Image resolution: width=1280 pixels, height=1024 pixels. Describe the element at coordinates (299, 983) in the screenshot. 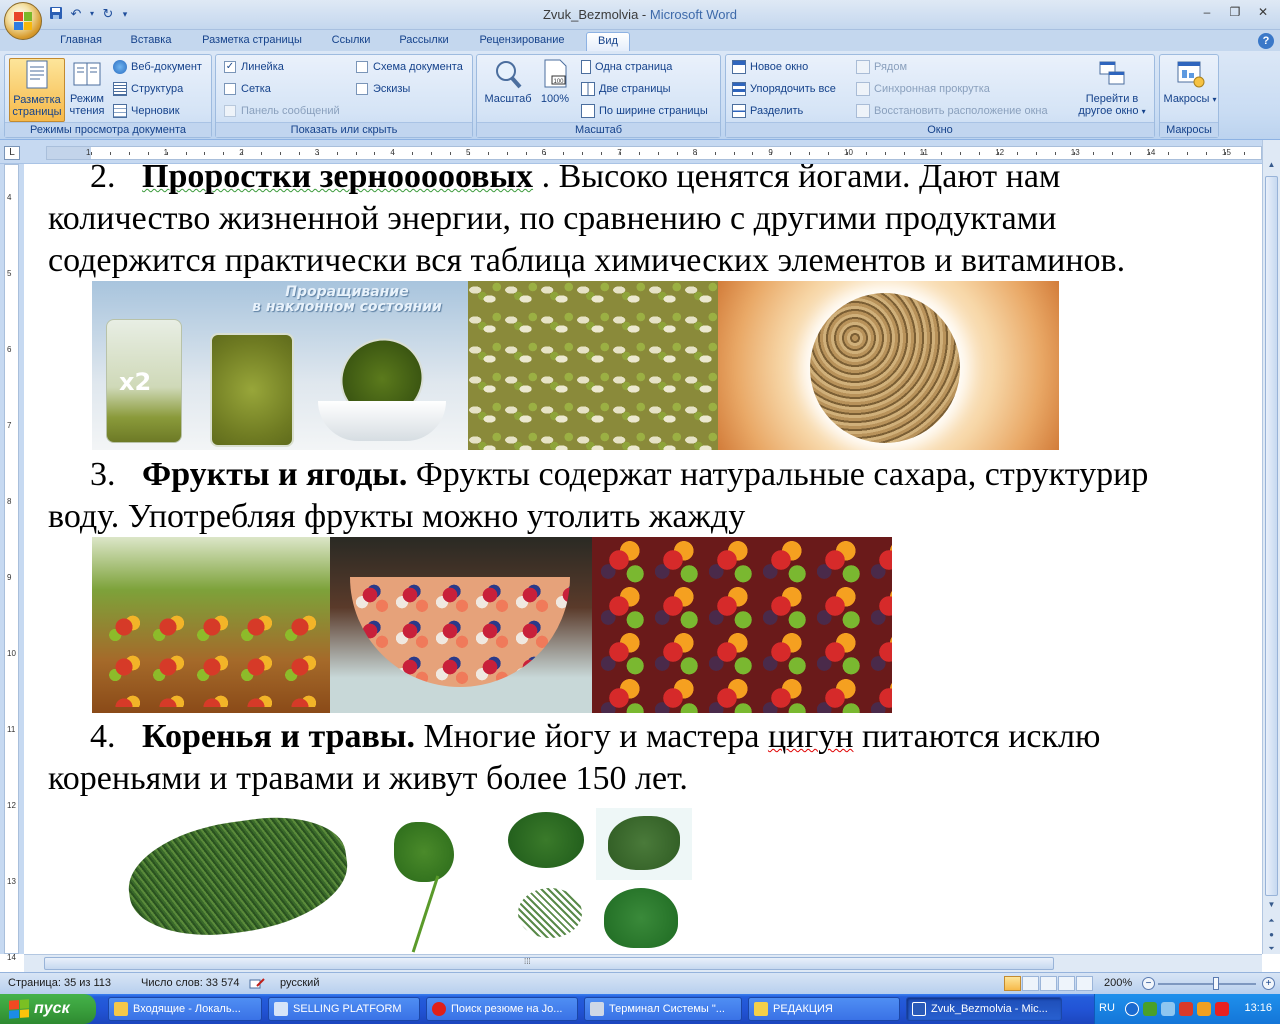

I see `language-indicator: русский` at that location.